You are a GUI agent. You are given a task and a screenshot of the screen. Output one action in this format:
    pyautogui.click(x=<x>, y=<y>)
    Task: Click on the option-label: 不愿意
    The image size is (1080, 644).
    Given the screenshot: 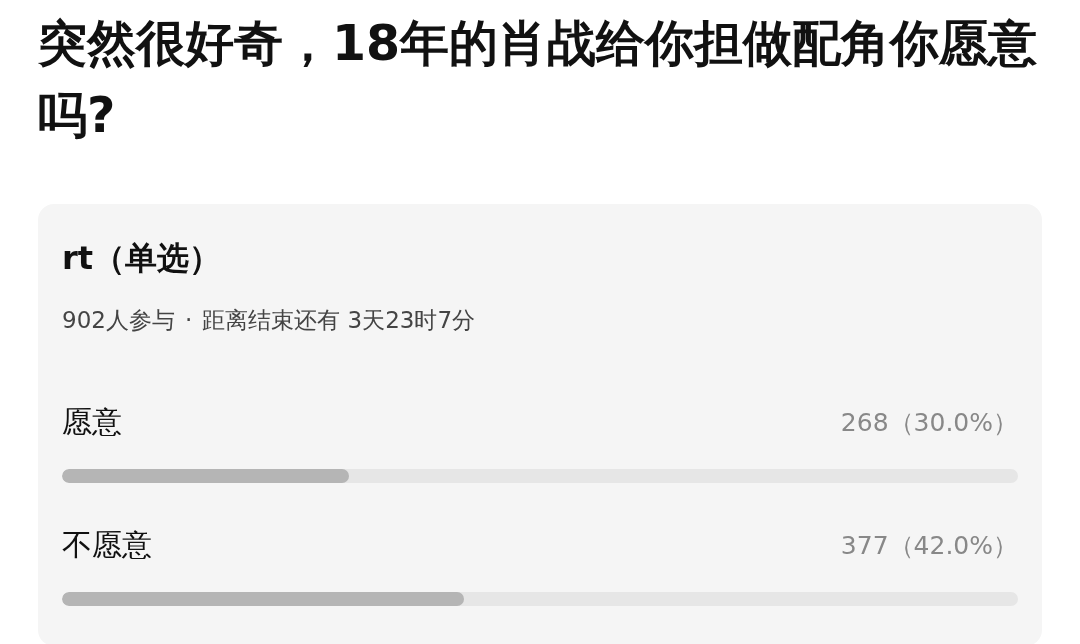 What is the action you would take?
    pyautogui.click(x=107, y=545)
    